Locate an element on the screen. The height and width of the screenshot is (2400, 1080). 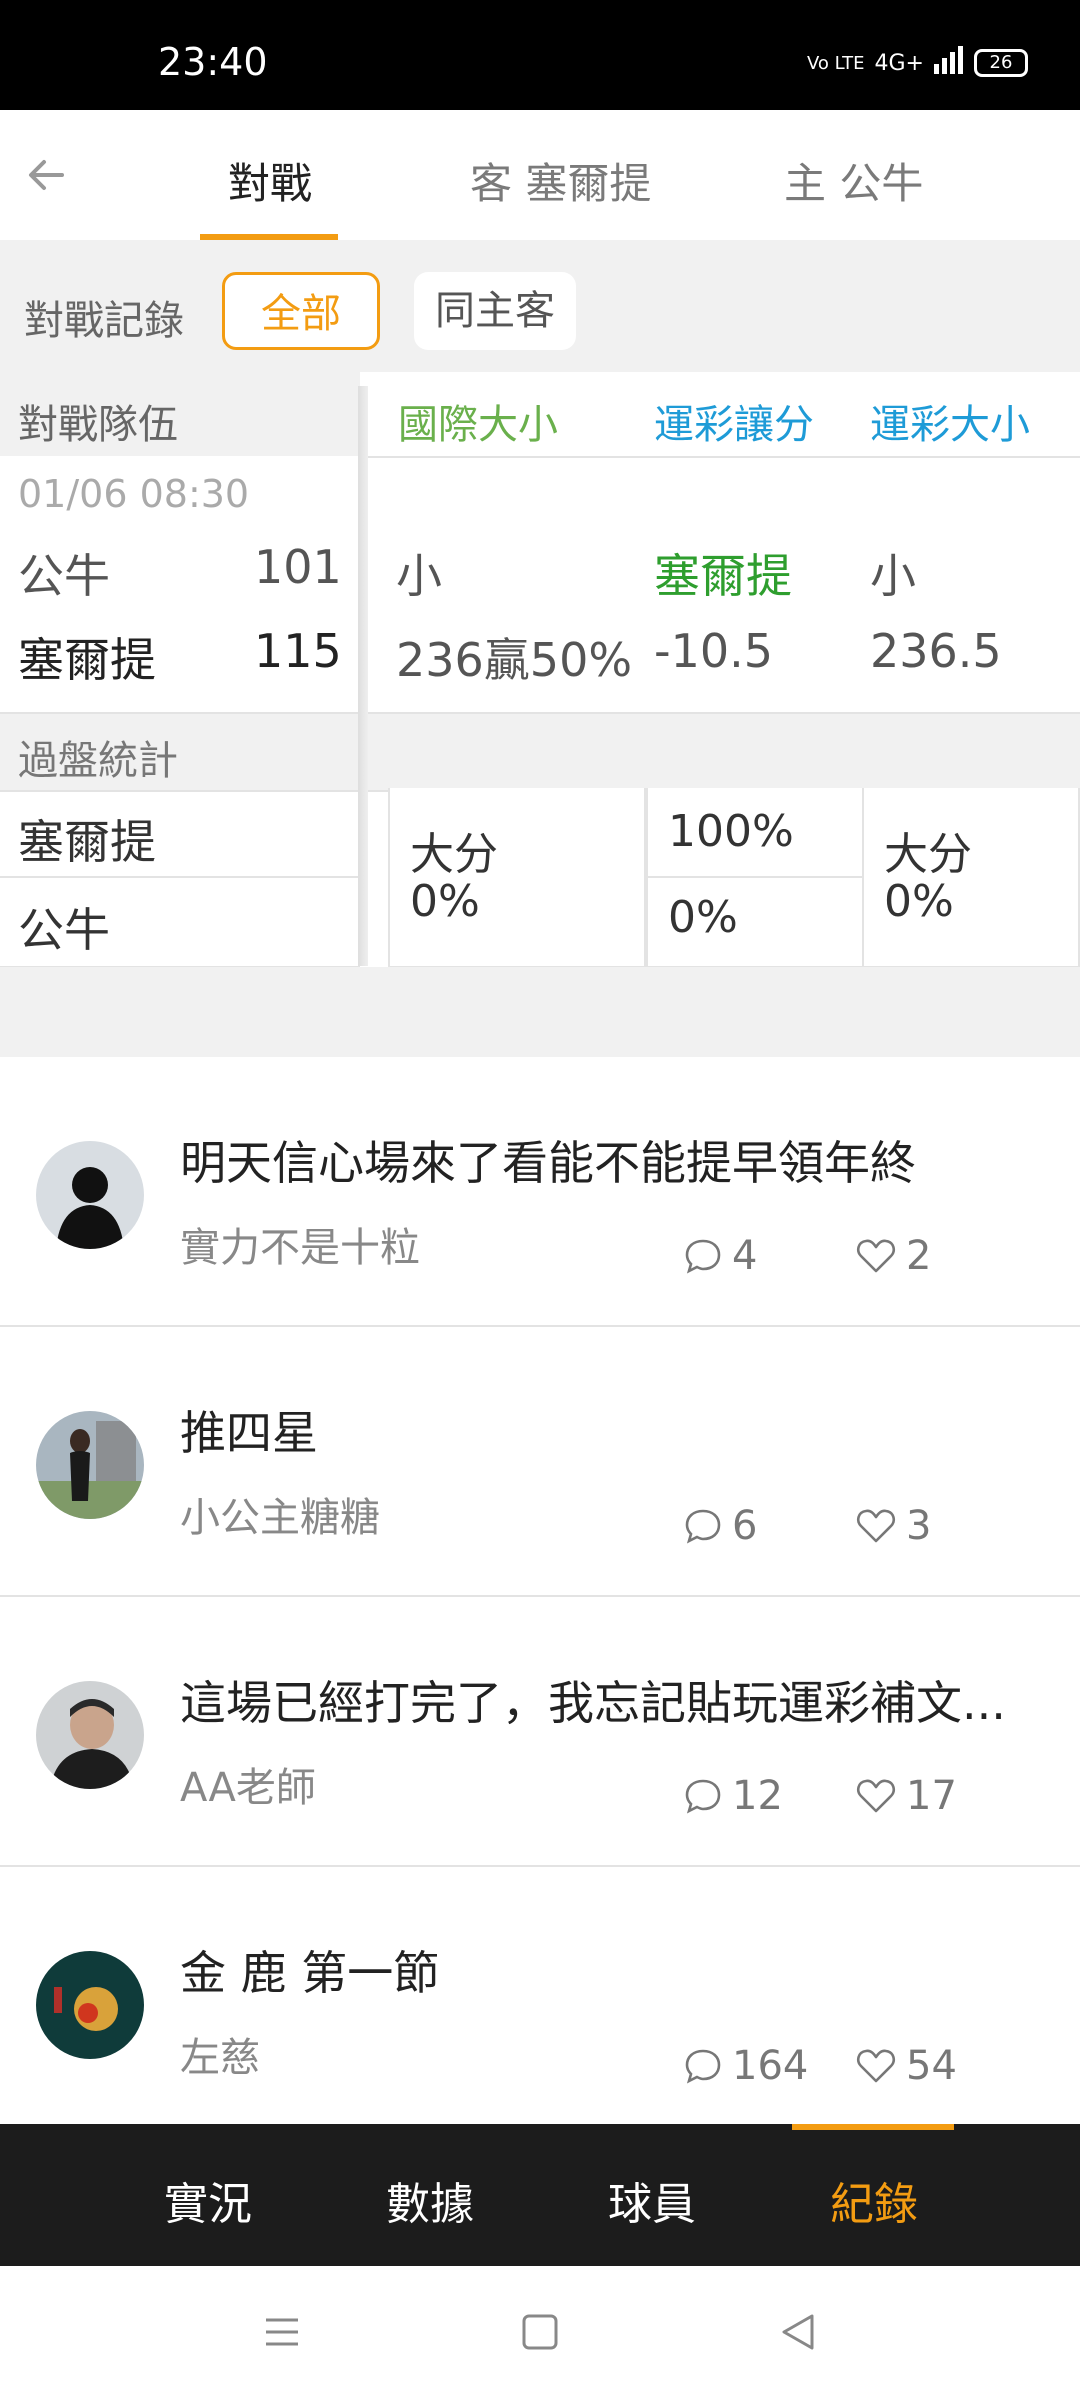
stats-spread-divider is located at coordinates (756, 877).